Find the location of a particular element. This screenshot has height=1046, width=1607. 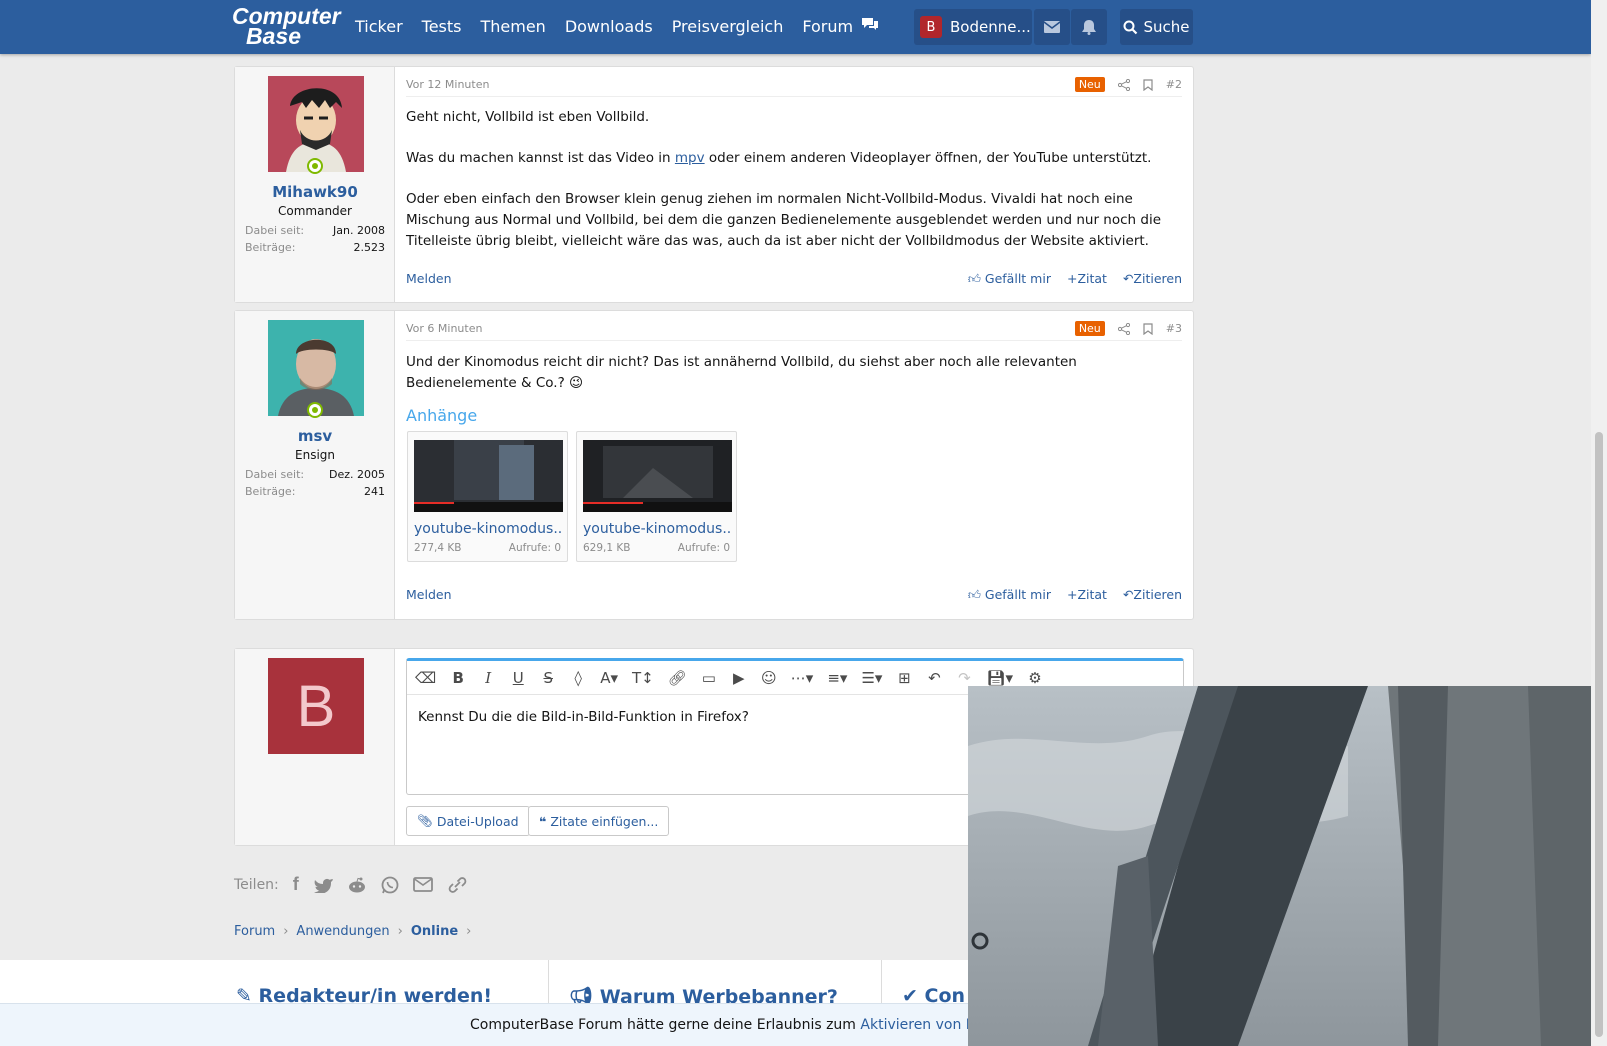

smilie-icon: ☺ is located at coordinates (769, 678).